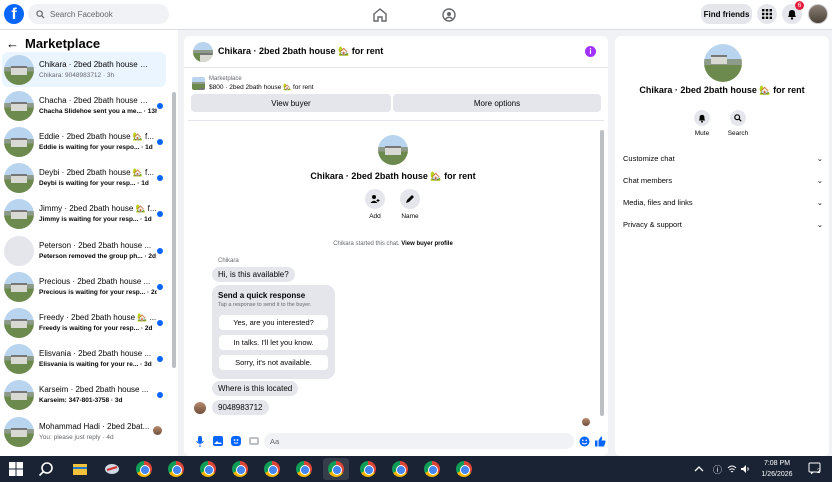 This screenshot has width=832, height=482. Describe the element at coordinates (380, 15) in the screenshot. I see `home-icon` at that location.